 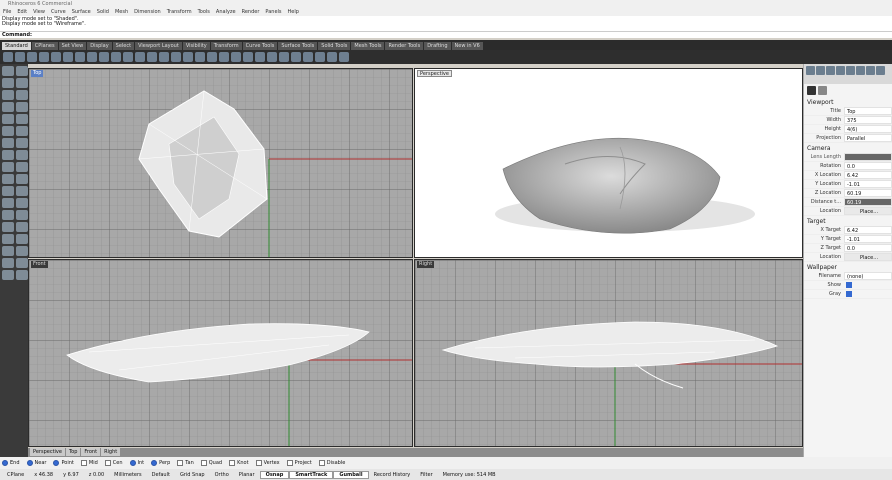 I want to click on show-checkbox, so click(x=849, y=285).